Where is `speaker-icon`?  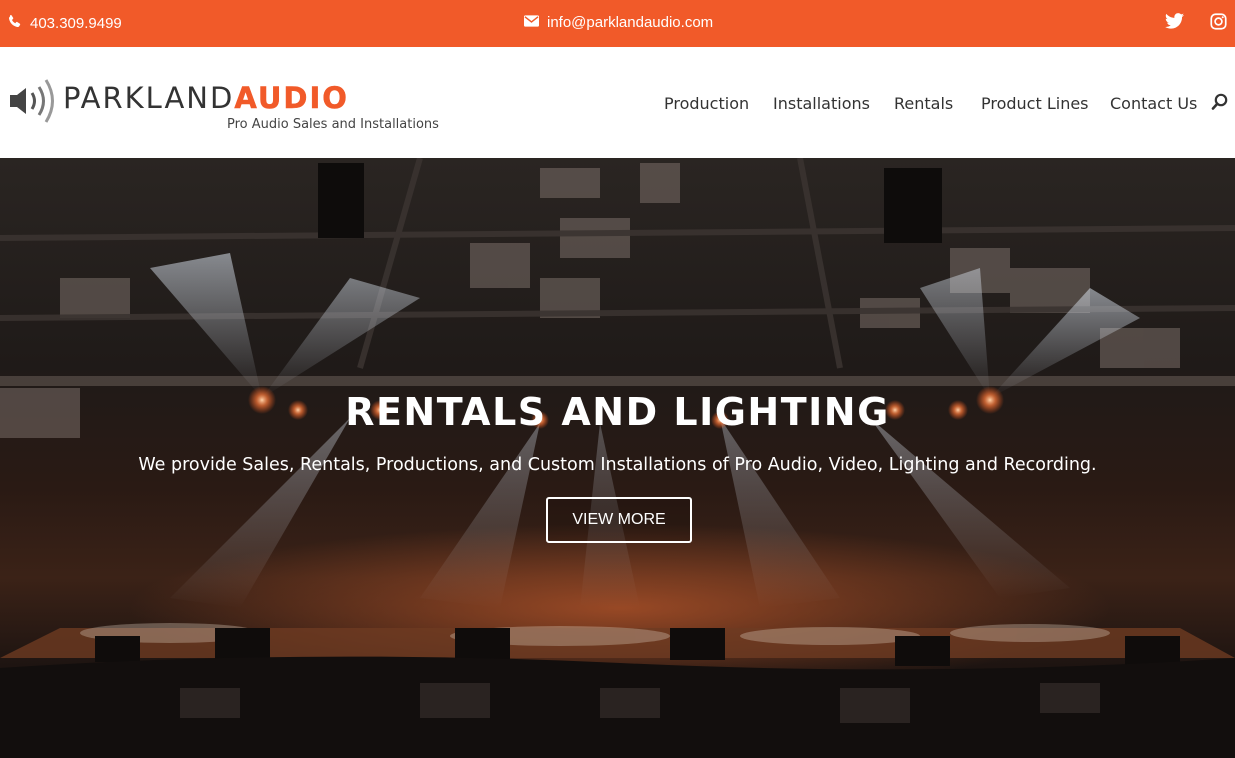 speaker-icon is located at coordinates (34, 103).